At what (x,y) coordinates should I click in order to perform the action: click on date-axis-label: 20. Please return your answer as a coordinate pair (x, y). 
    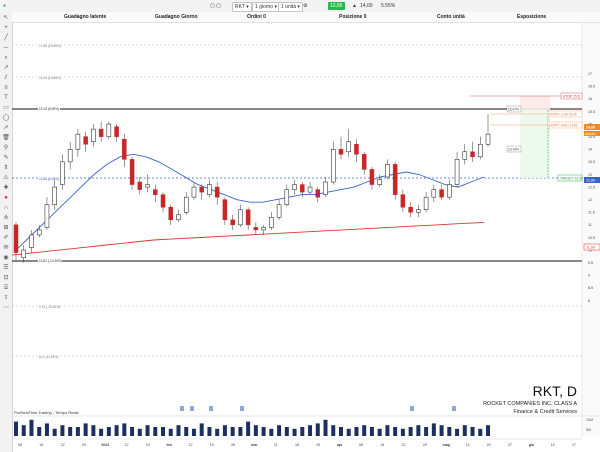
    Looking at the image, I should click on (489, 445).